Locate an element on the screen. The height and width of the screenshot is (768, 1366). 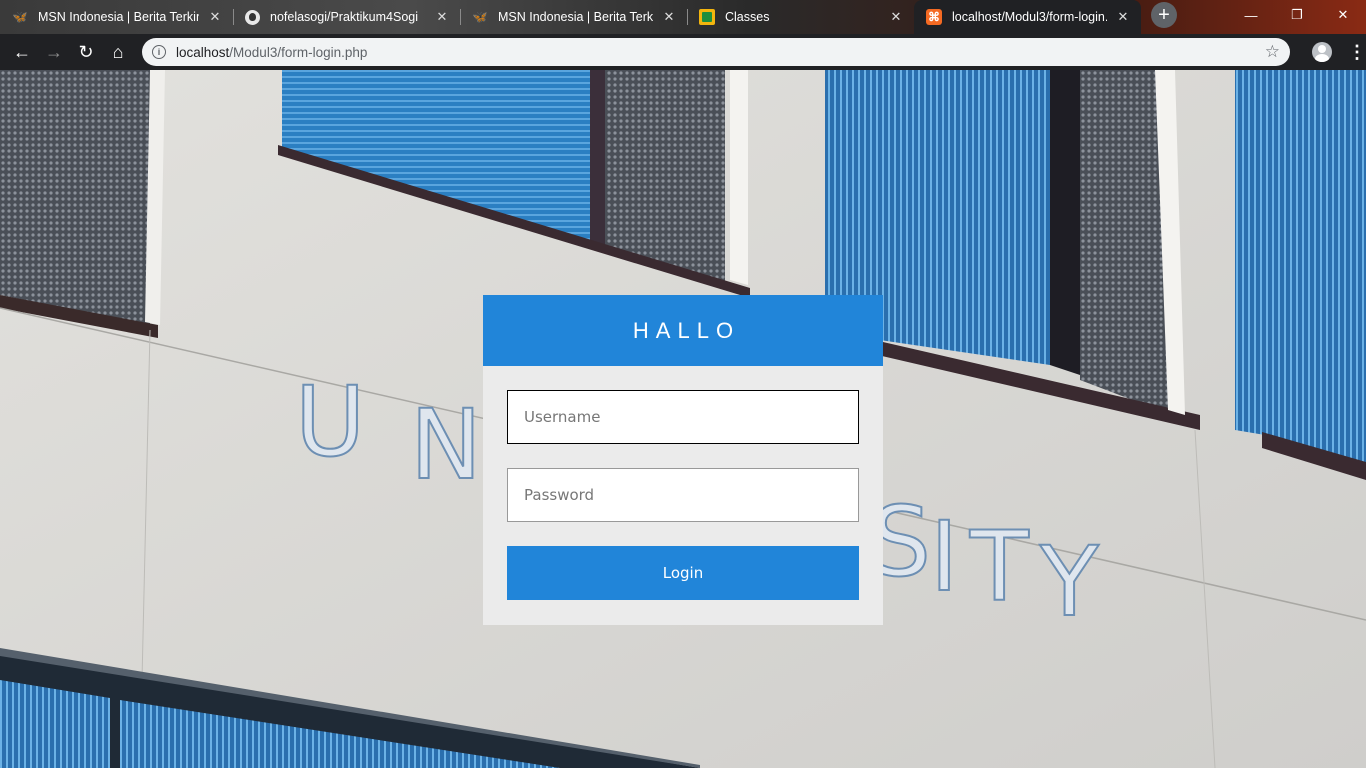
tab-msn-2: 🦋 MSN Indonesia | Berita Terkini ✕ is located at coordinates (573, 17).